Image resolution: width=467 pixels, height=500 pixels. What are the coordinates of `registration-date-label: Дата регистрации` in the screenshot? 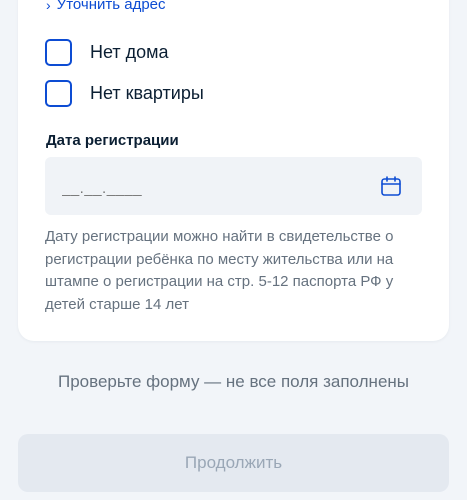 It's located at (112, 140).